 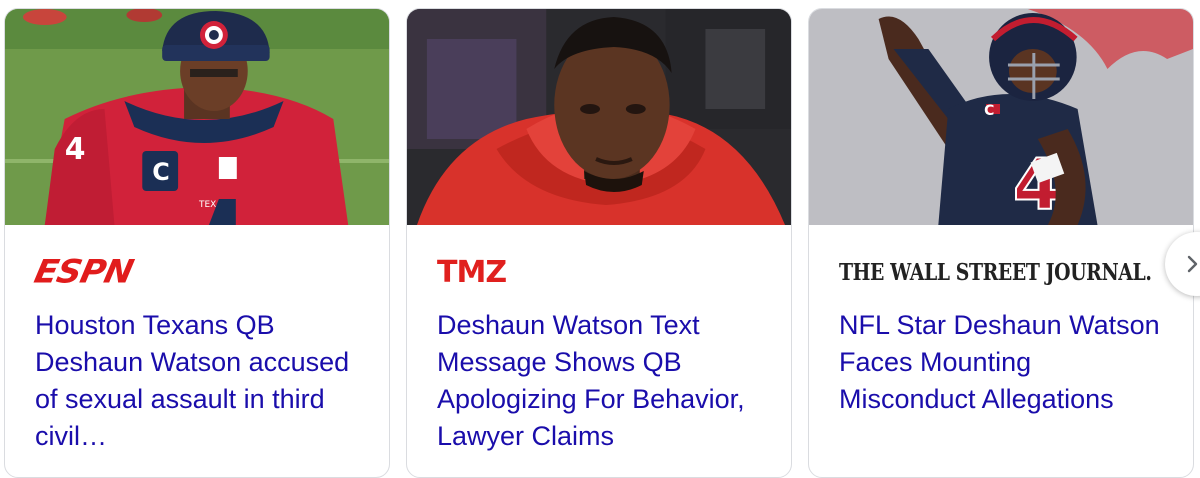 I want to click on news-source: ESPN, so click(x=83, y=272).